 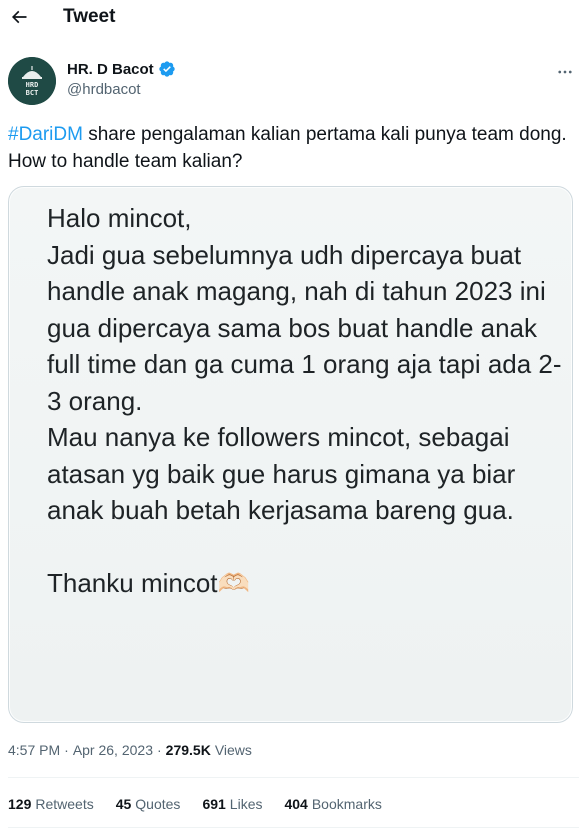 I want to click on retweets-count: 129, so click(x=20, y=804).